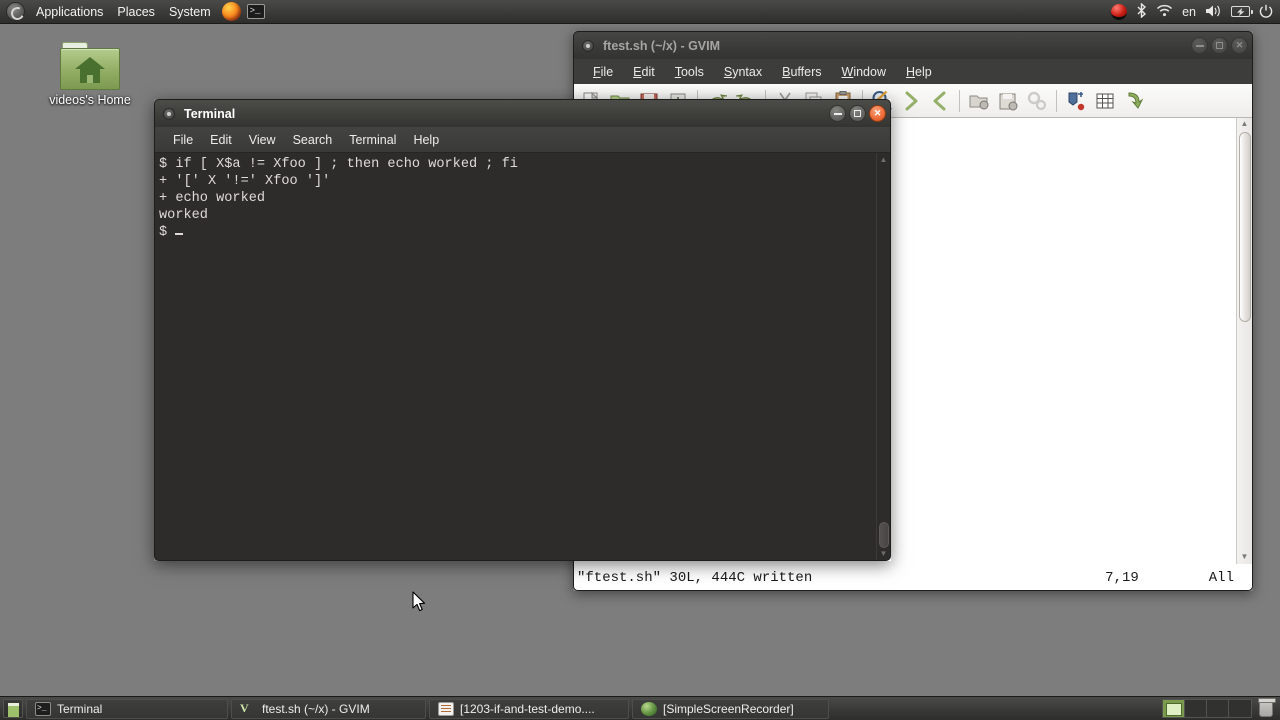 The image size is (1280, 720). What do you see at coordinates (522, 140) in the screenshot?
I see `terminal-menubar: File Edit View Search Terminal Help` at bounding box center [522, 140].